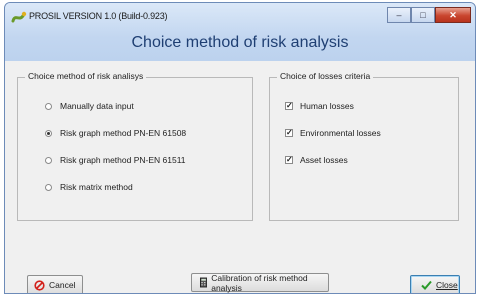 This screenshot has width=484, height=299. I want to click on calculator-icon, so click(204, 282).